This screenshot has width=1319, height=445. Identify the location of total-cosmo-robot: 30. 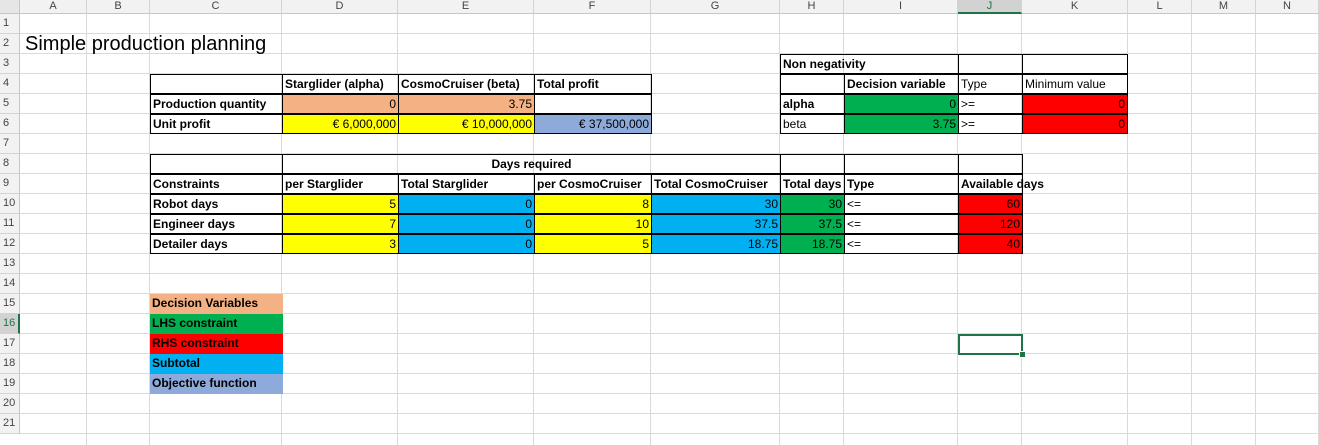
(716, 204).